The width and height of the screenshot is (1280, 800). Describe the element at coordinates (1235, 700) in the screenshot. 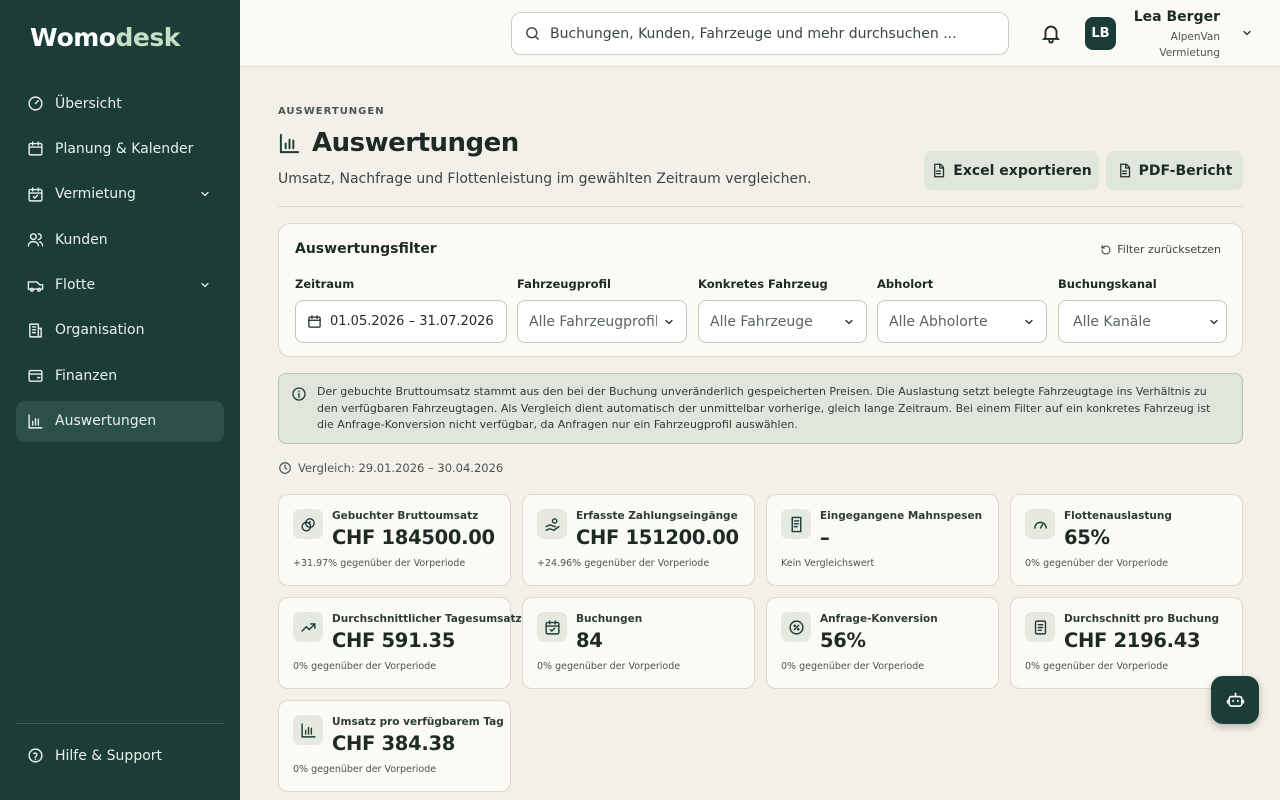

I see `assistant-button` at that location.